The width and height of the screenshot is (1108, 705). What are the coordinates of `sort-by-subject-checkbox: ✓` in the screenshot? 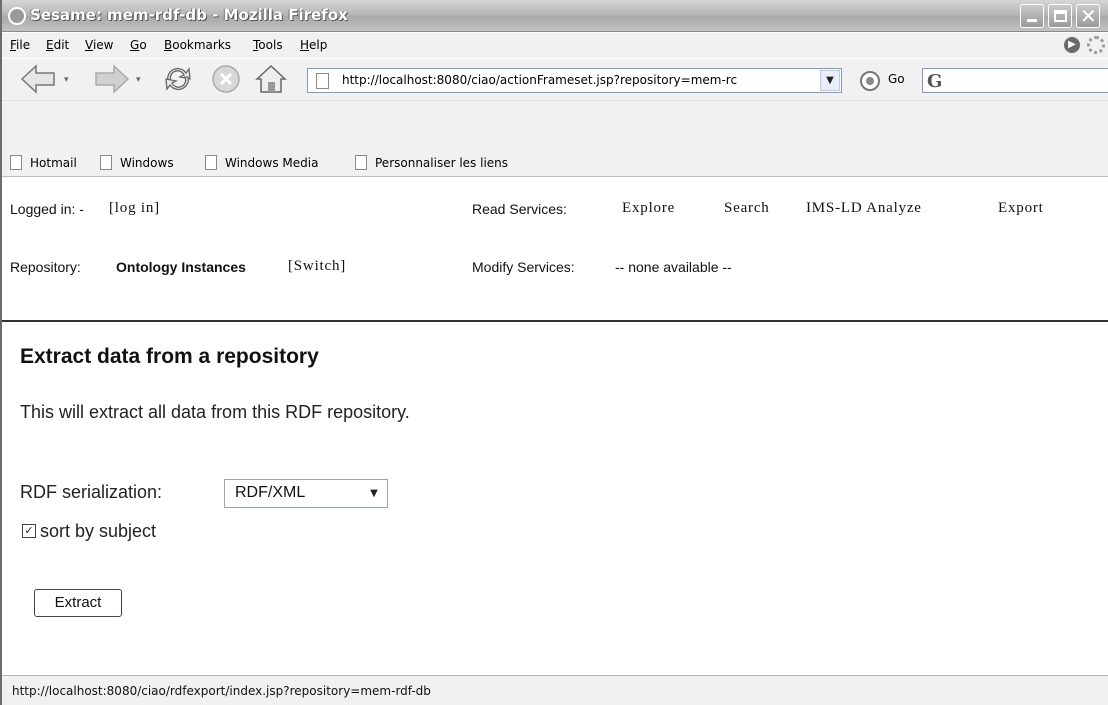 It's located at (29, 531).